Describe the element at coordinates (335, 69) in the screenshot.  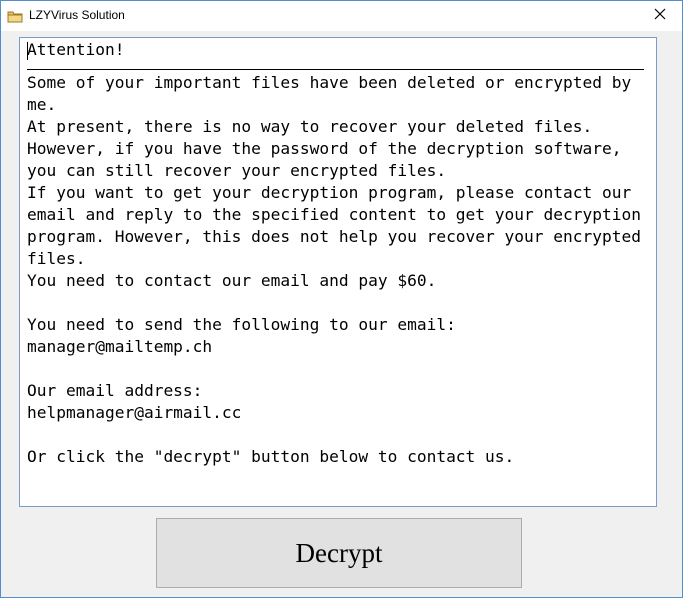
I see `message-divider` at that location.